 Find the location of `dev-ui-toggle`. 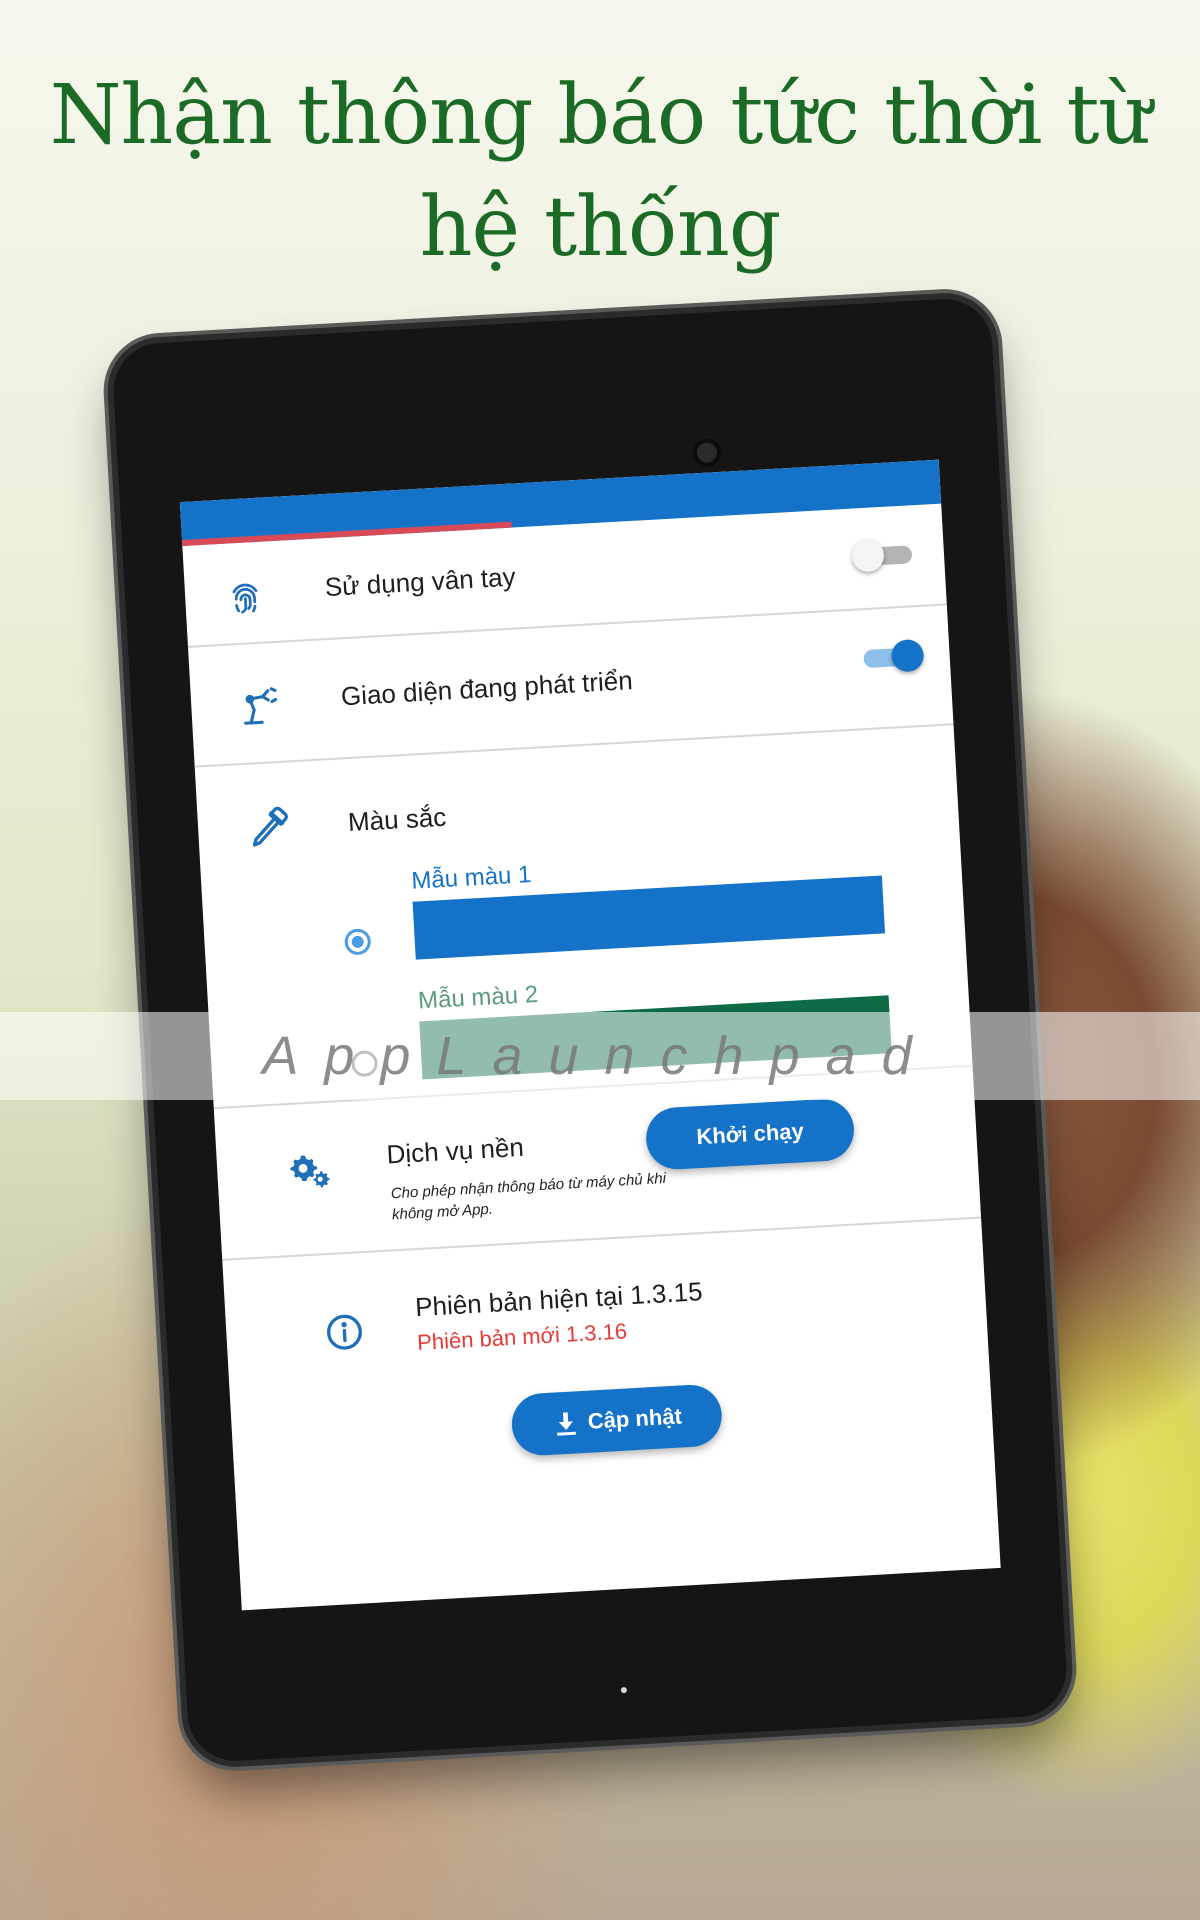

dev-ui-toggle is located at coordinates (891, 657).